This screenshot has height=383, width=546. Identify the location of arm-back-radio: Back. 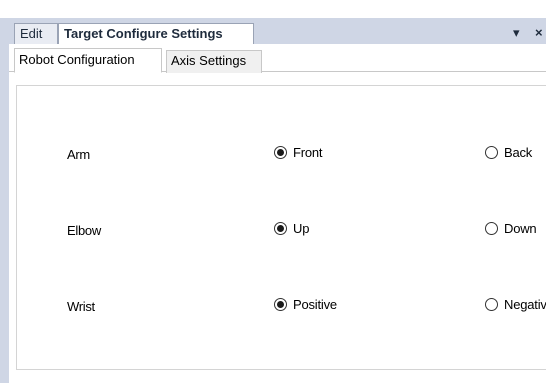
(508, 152).